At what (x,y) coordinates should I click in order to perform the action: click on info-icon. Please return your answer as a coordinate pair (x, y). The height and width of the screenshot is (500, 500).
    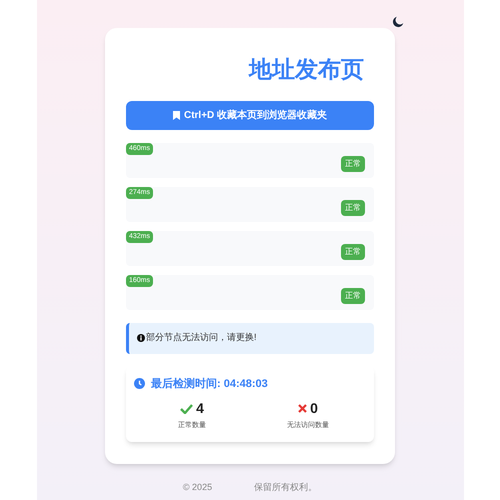
    Looking at the image, I should click on (141, 338).